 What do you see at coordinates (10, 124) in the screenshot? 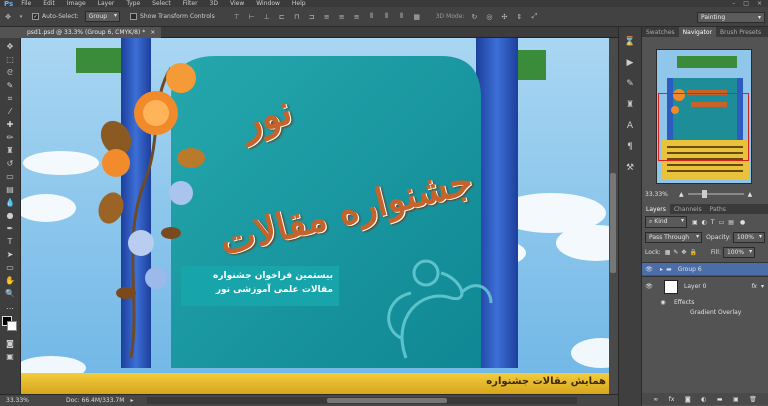
I see `healing-brush-tool-icon: ✚` at bounding box center [10, 124].